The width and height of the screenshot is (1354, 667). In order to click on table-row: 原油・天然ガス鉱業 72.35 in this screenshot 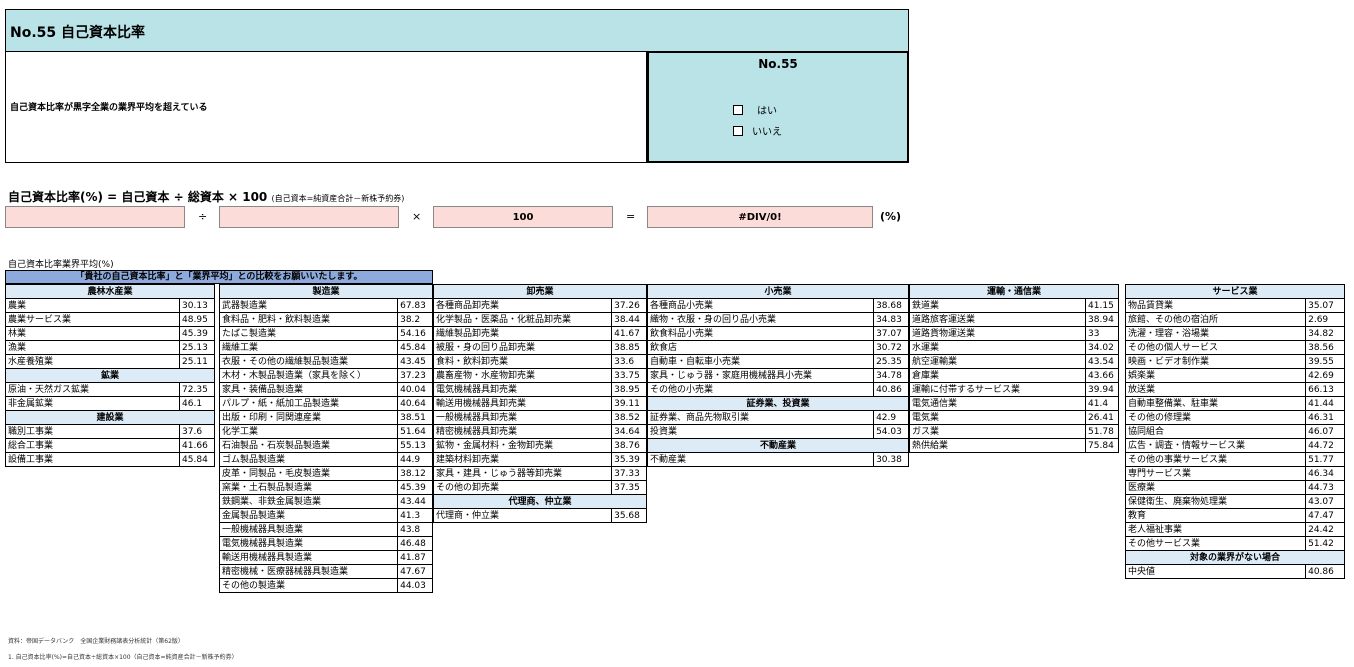, I will do `click(109, 389)`.